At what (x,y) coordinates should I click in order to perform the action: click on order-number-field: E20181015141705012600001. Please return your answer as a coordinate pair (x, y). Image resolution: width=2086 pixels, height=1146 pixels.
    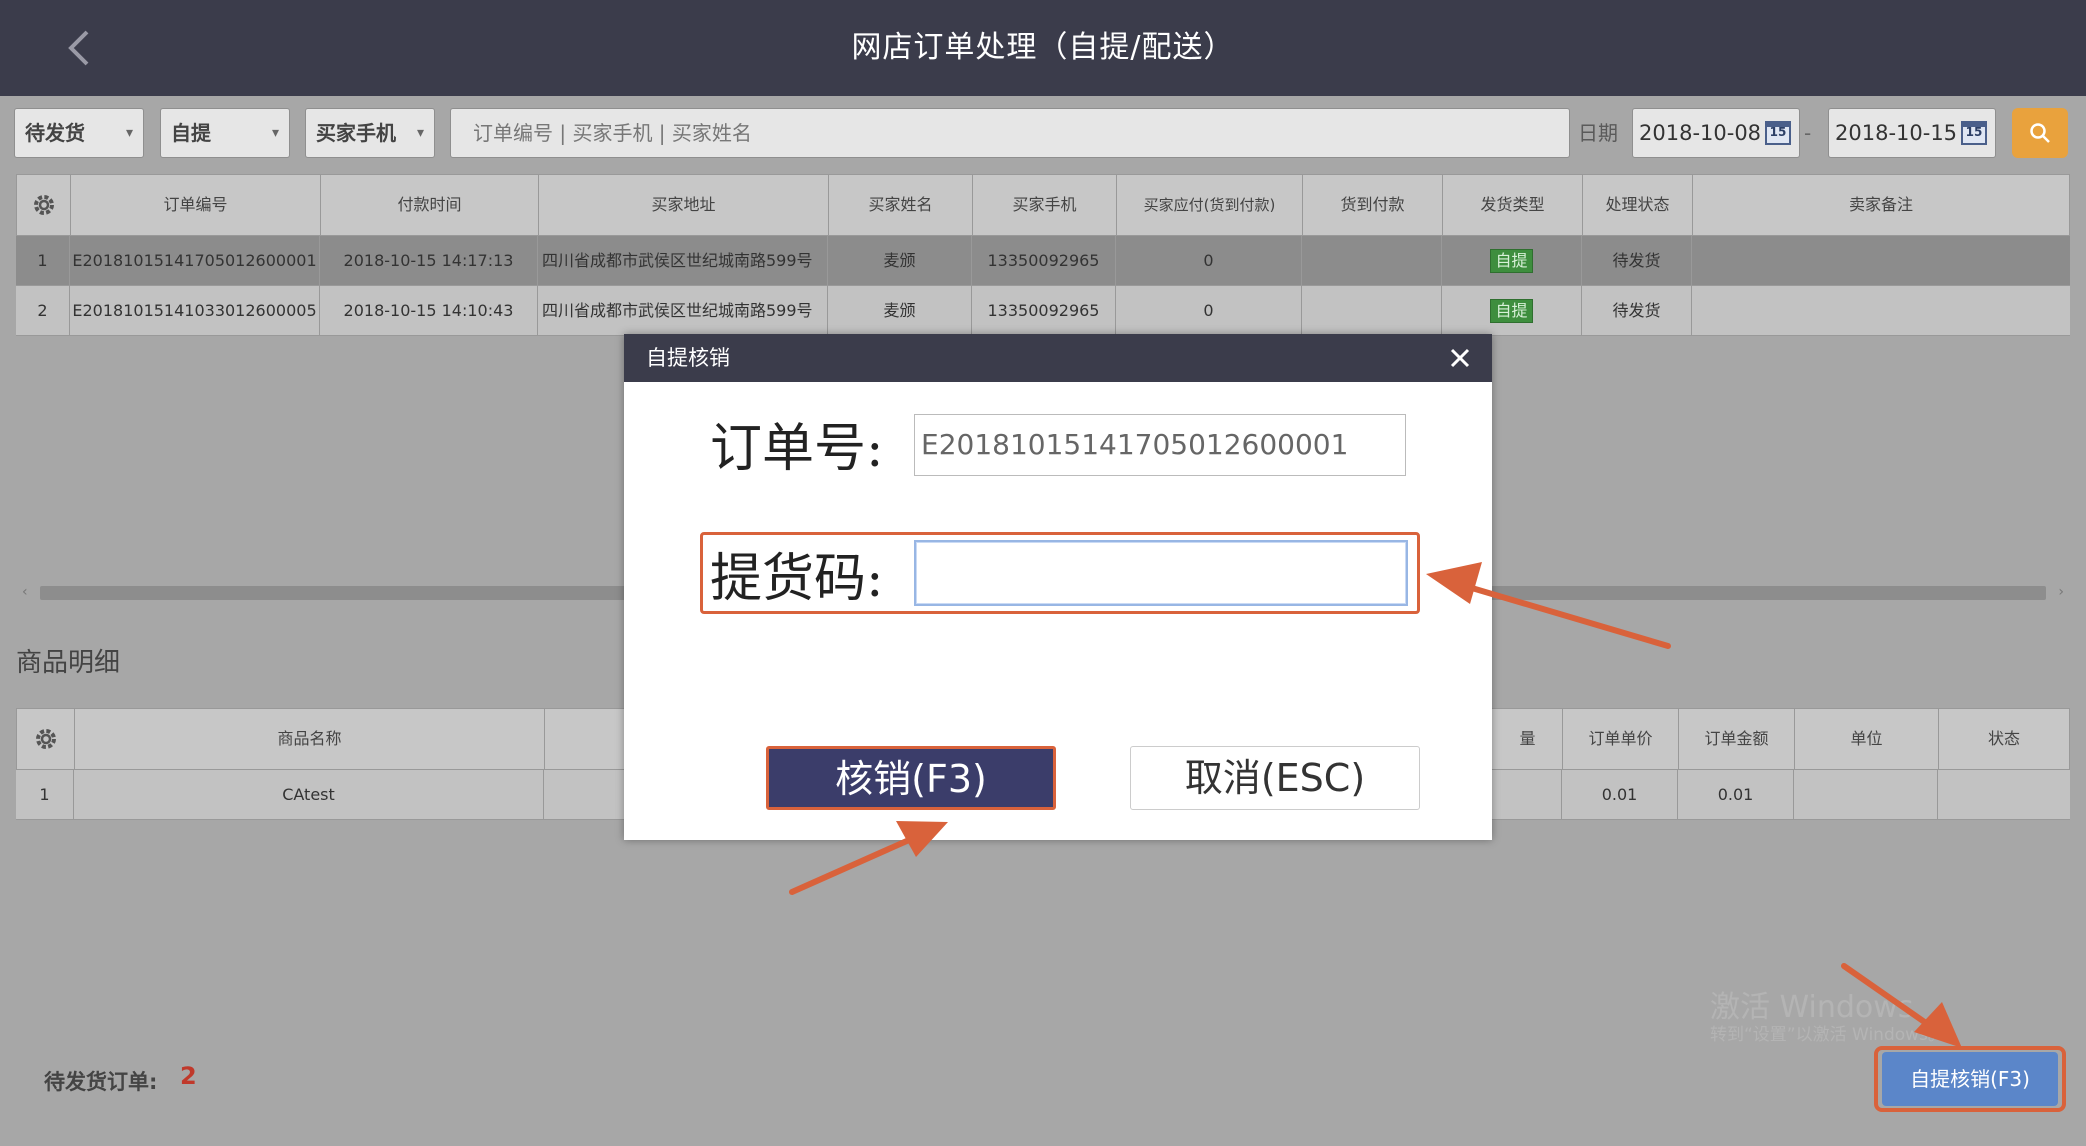
    Looking at the image, I should click on (1160, 445).